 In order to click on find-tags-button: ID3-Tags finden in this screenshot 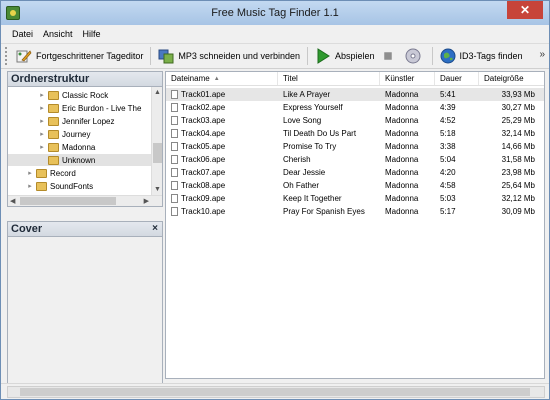, I will do `click(481, 56)`.